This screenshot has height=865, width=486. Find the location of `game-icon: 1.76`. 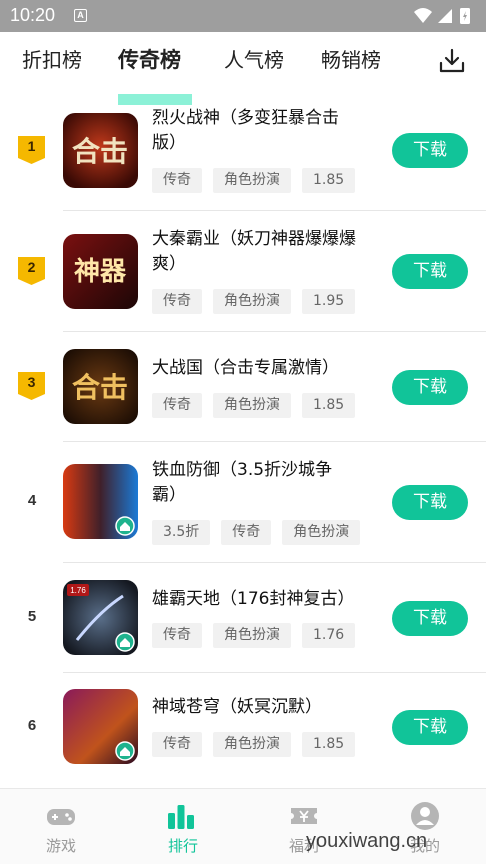

game-icon: 1.76 is located at coordinates (100, 617).